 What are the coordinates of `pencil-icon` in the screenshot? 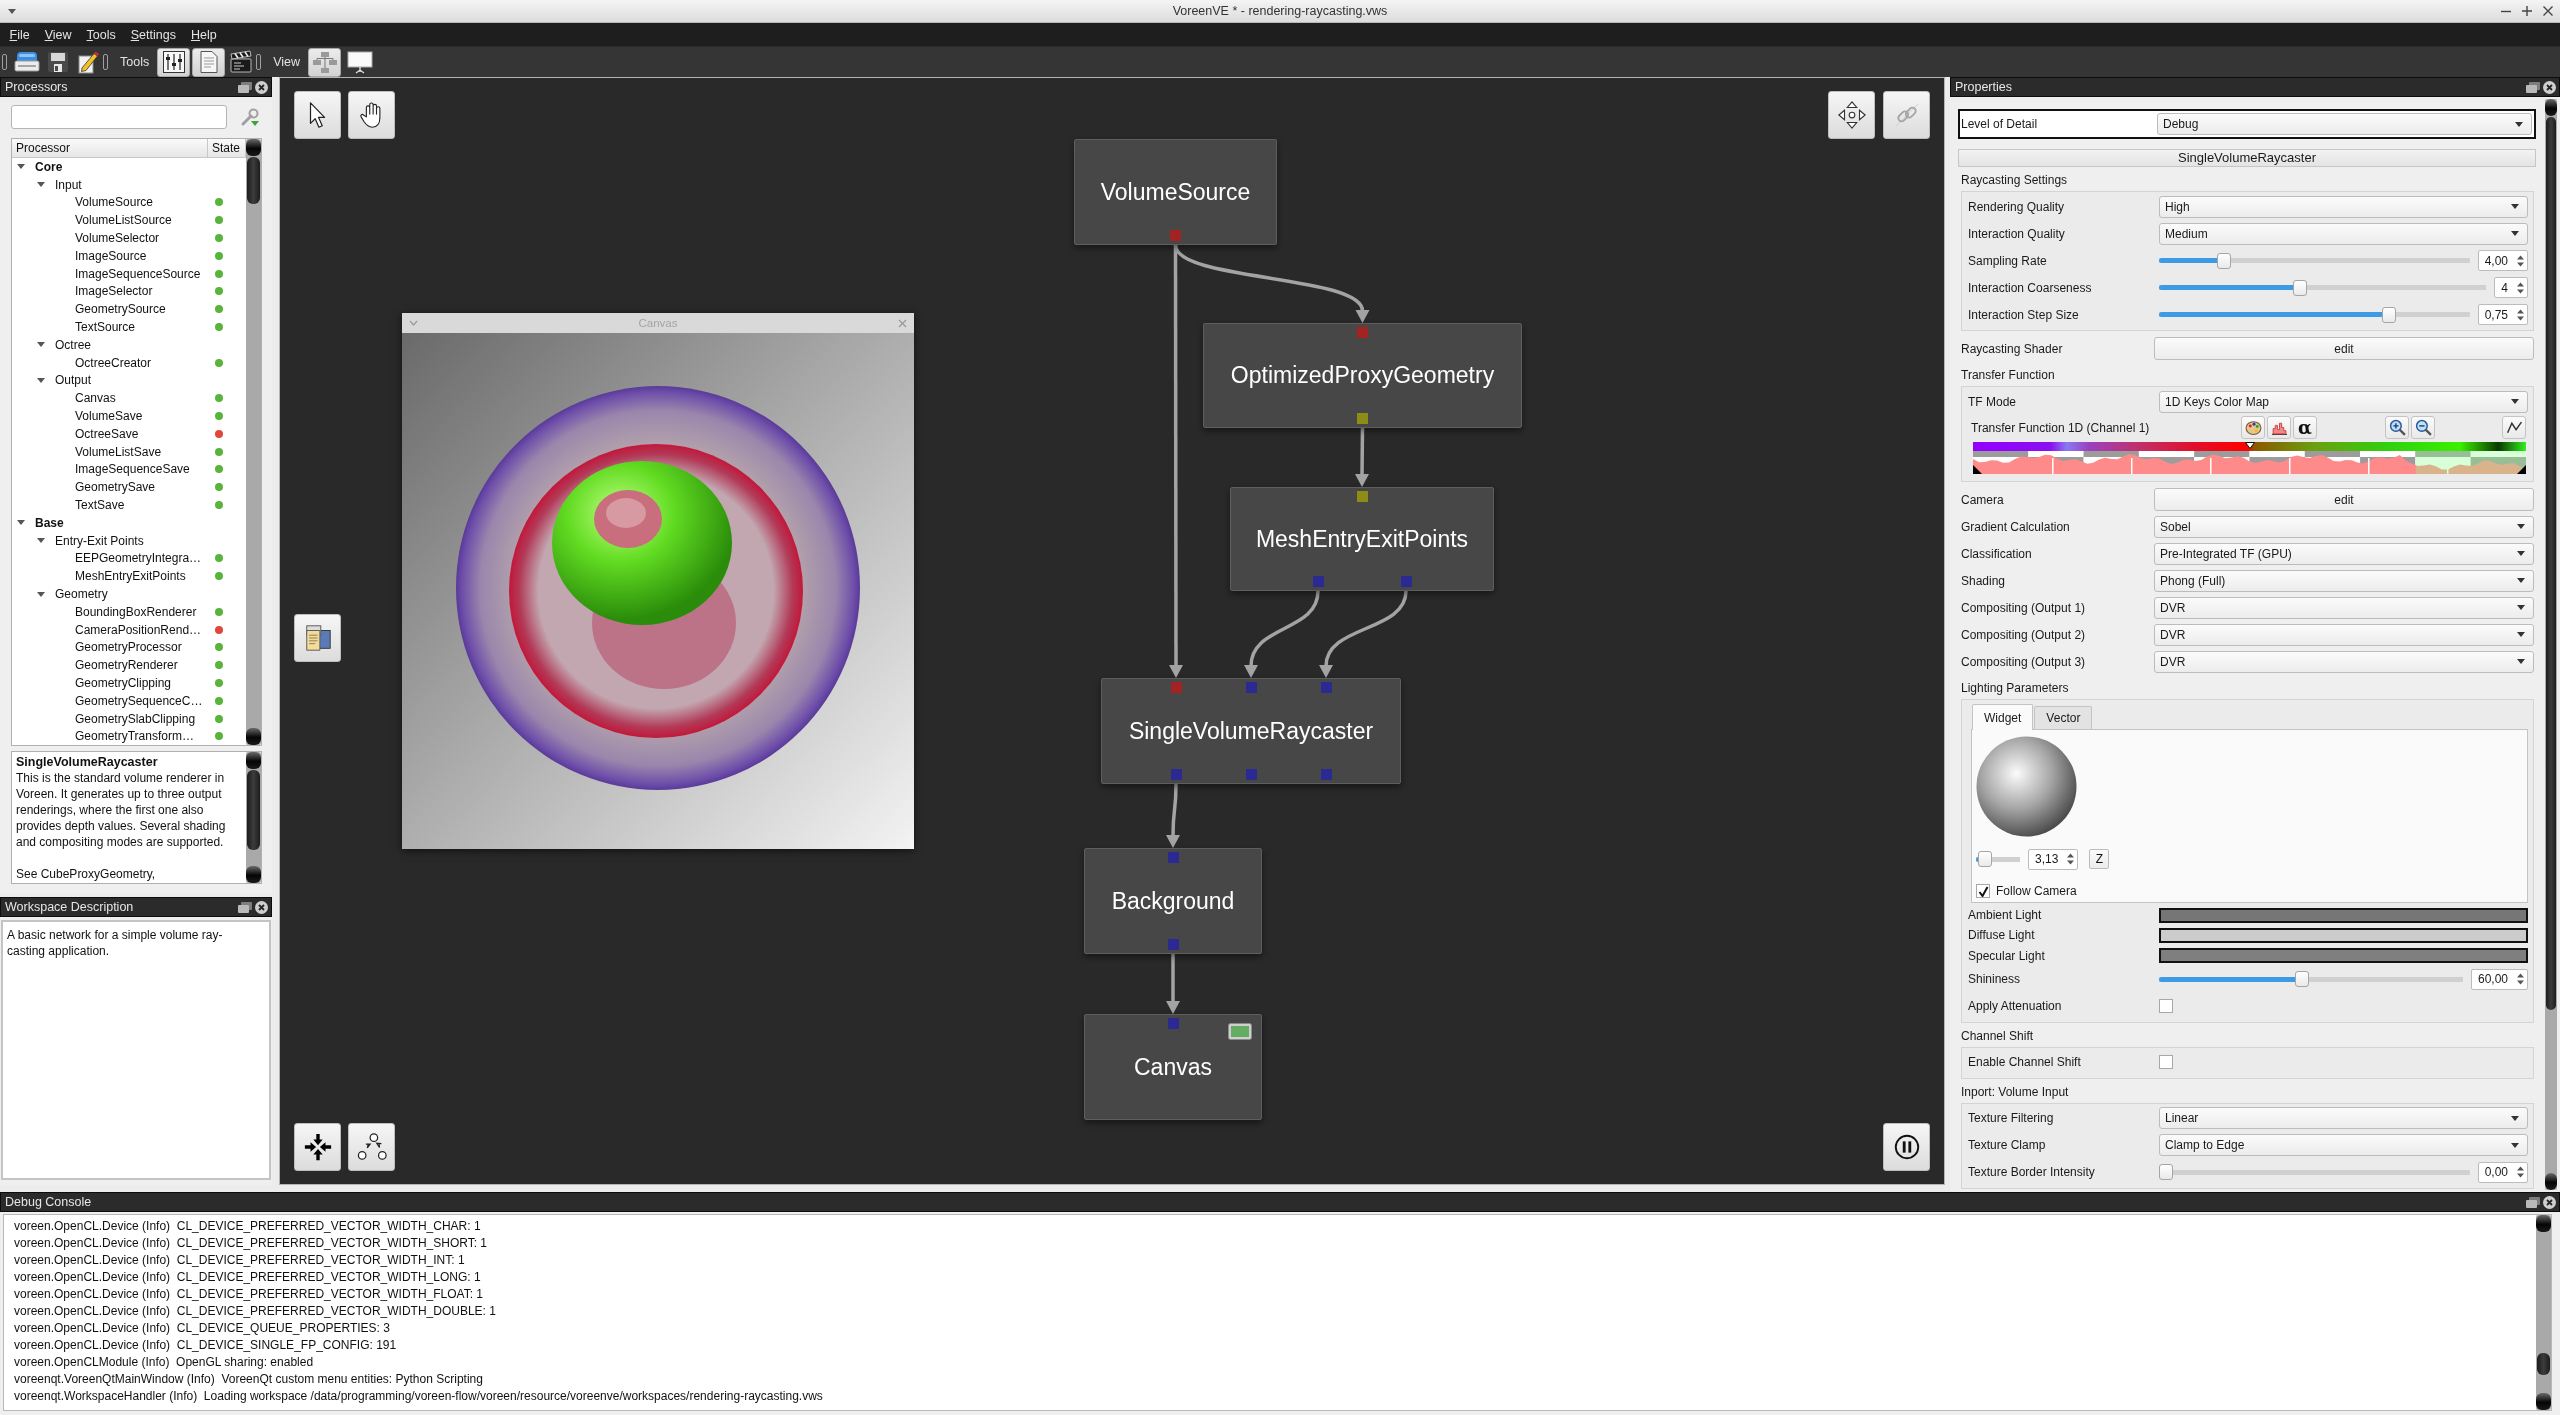 It's located at (88, 62).